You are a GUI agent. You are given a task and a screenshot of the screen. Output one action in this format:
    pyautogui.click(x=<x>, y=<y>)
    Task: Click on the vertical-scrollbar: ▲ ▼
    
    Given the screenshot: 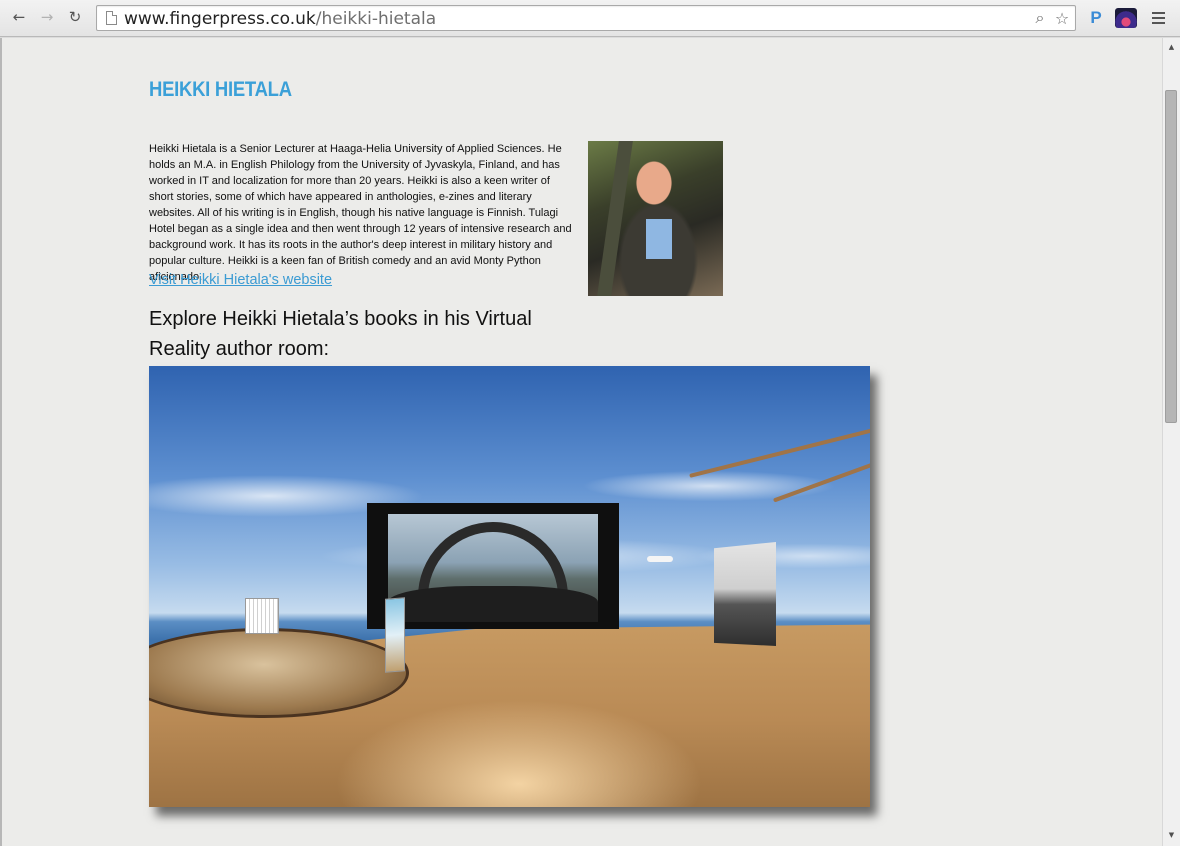 What is the action you would take?
    pyautogui.click(x=1171, y=442)
    